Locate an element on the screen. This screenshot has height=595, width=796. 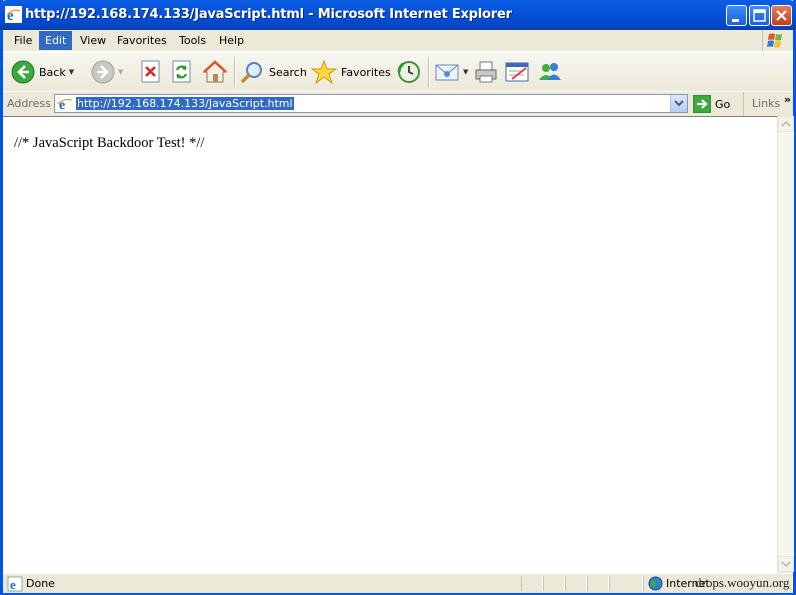
links-toolbar: Links is located at coordinates (761, 104).